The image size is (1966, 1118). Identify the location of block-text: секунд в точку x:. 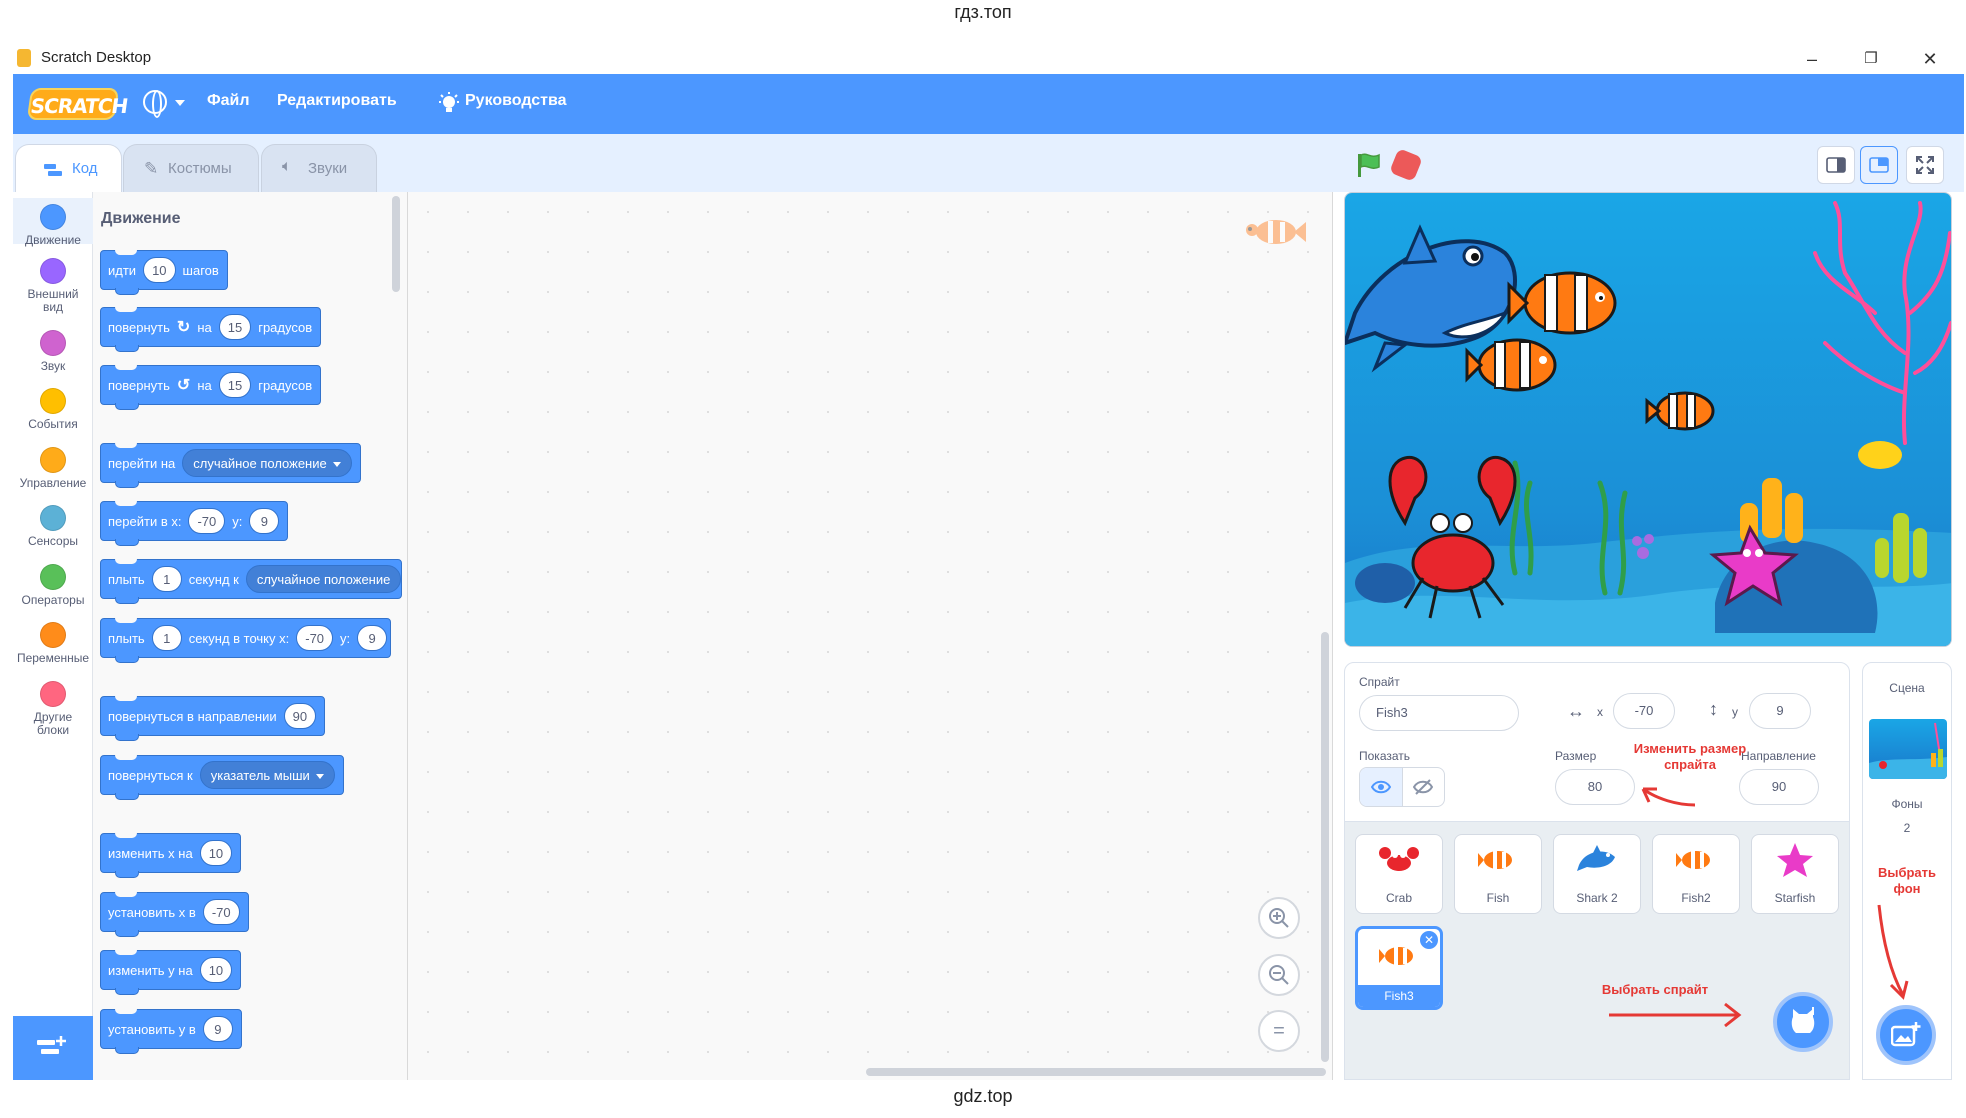
(239, 638).